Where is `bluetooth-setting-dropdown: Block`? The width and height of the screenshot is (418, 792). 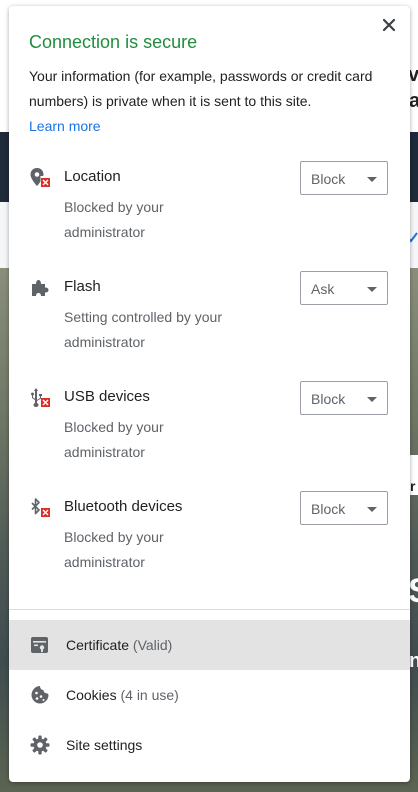
bluetooth-setting-dropdown: Block is located at coordinates (344, 508).